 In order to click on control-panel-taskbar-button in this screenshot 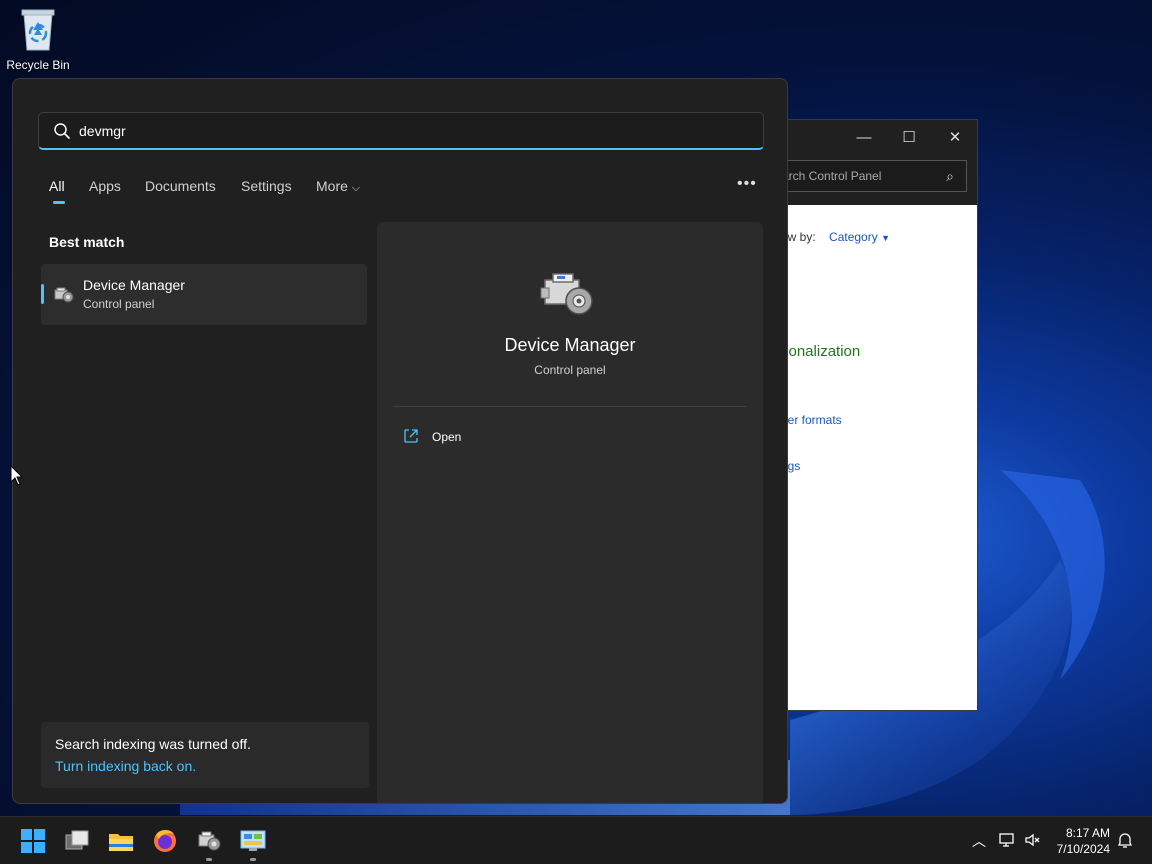, I will do `click(253, 841)`.